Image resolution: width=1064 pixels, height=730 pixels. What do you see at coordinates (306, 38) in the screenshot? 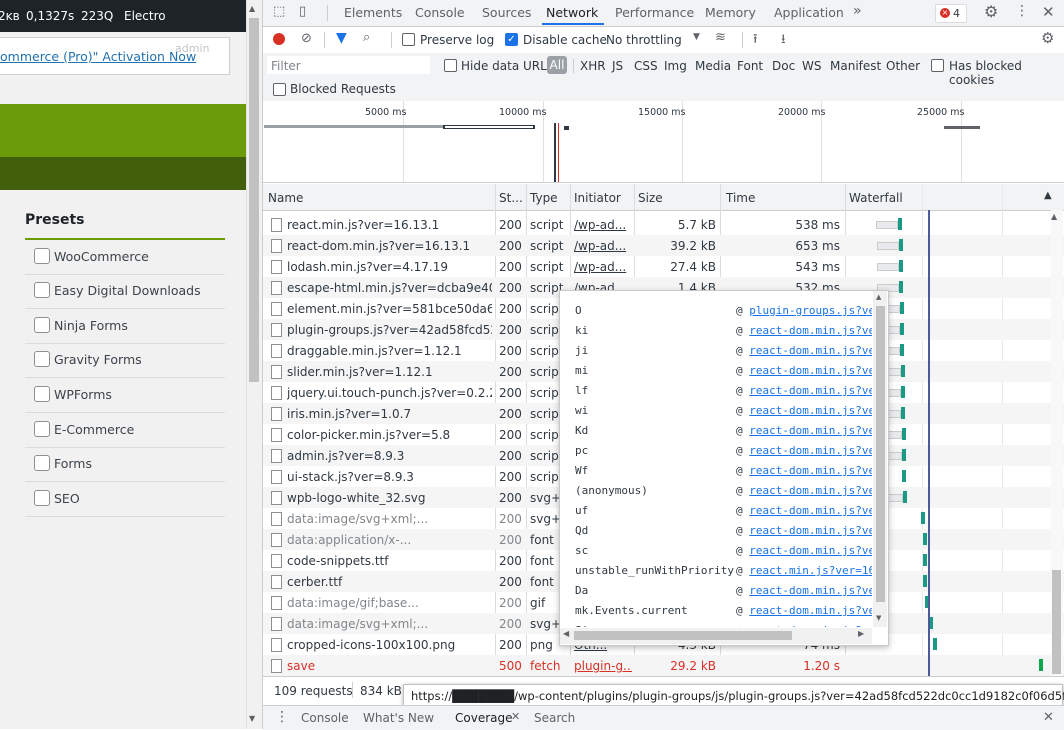
I see `clear-icon: ⊘` at bounding box center [306, 38].